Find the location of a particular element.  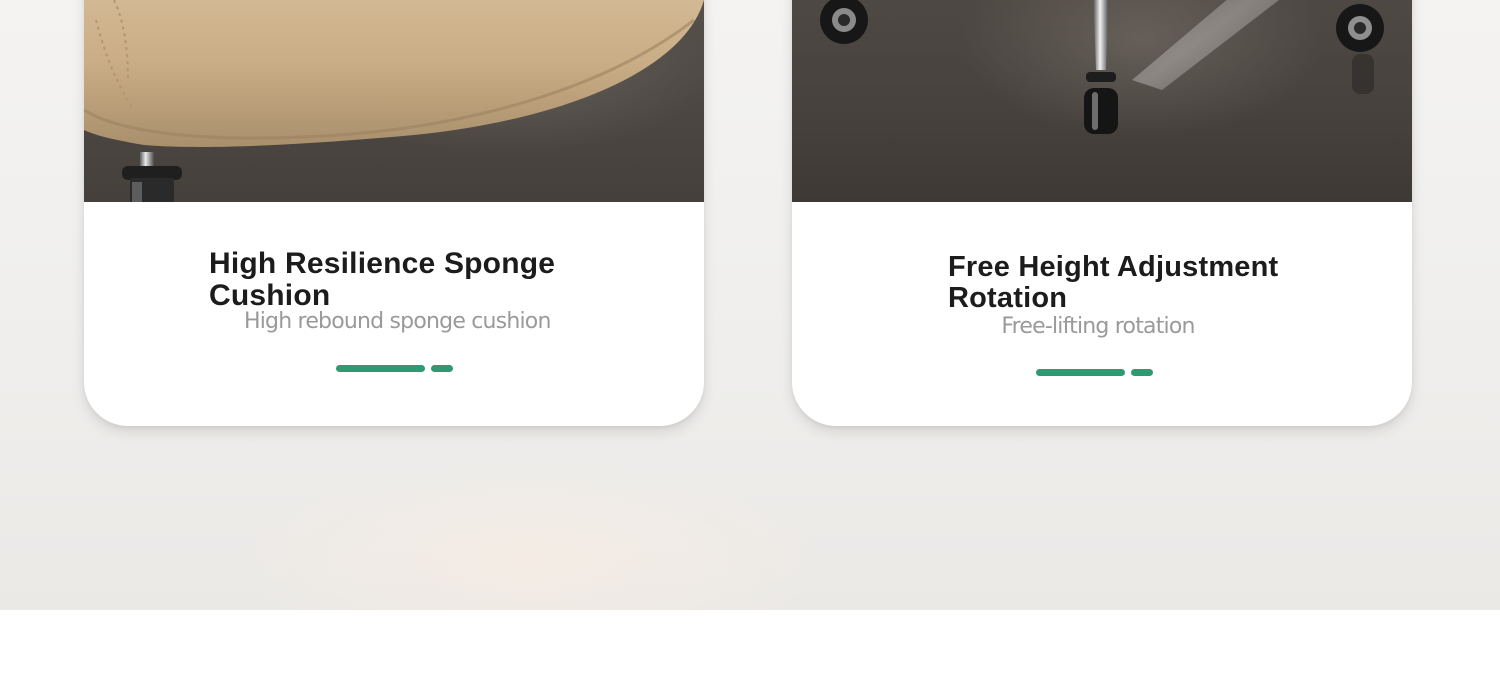

card-title: High Resilience Sponge Cushion is located at coordinates (382, 279).